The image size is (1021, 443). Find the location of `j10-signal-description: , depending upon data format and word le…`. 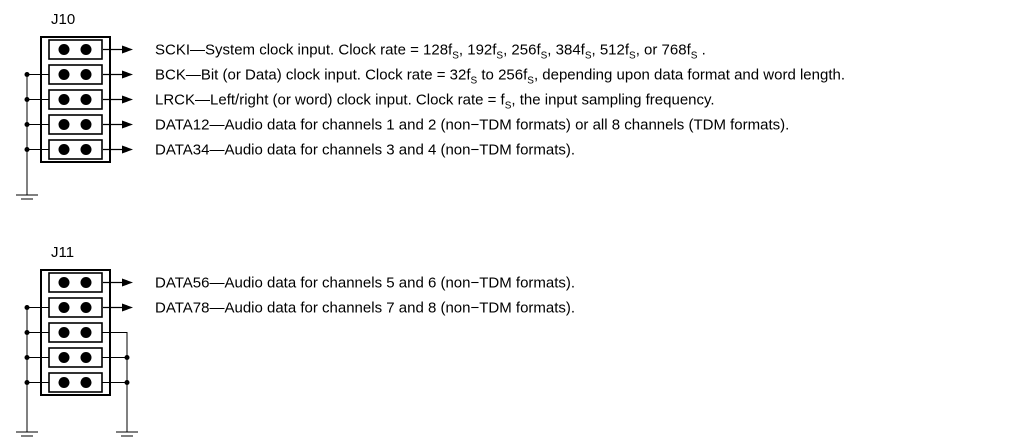

j10-signal-description: , depending upon data format and word le… is located at coordinates (689, 75).